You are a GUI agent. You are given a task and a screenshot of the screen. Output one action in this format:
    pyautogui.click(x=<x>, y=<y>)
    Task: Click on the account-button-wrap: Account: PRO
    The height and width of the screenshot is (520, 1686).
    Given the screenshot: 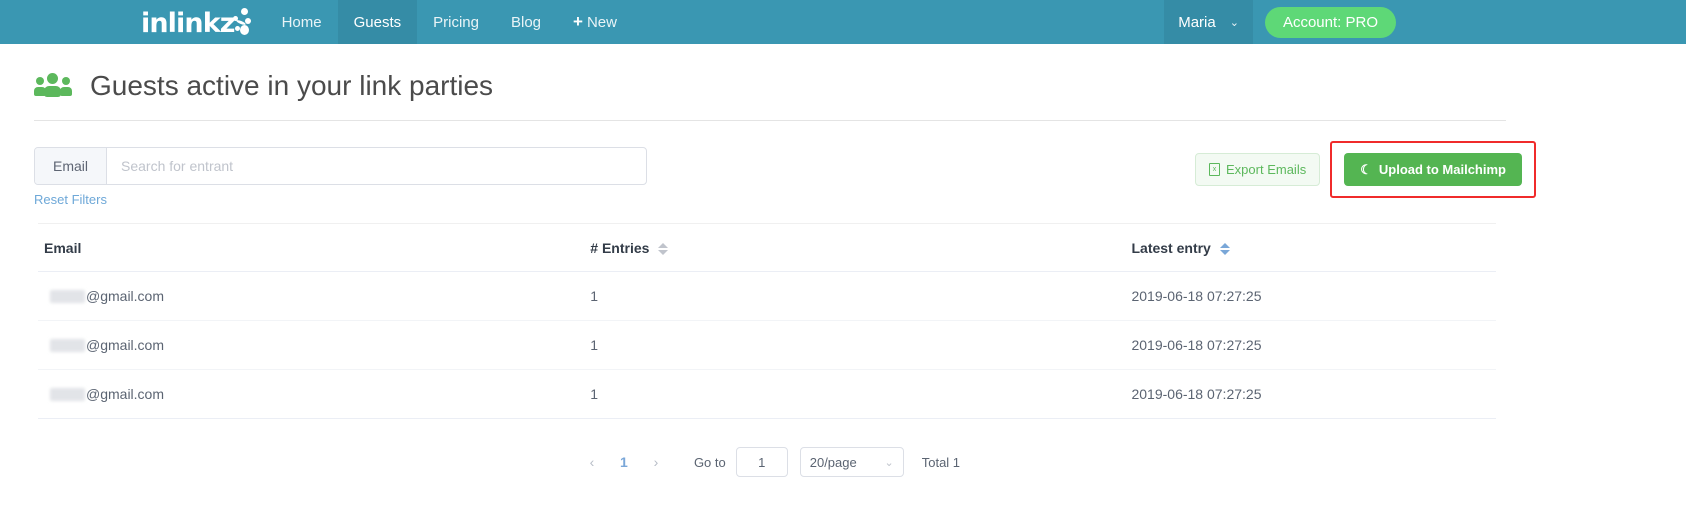 What is the action you would take?
    pyautogui.click(x=1324, y=22)
    